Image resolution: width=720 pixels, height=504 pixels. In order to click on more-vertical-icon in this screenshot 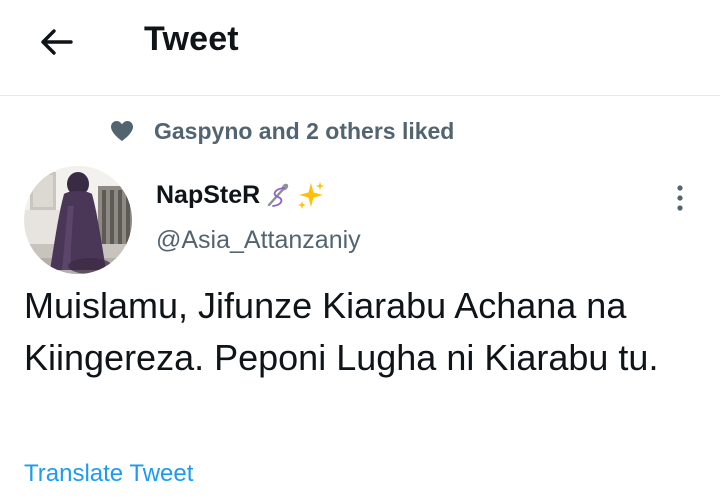, I will do `click(680, 198)`.